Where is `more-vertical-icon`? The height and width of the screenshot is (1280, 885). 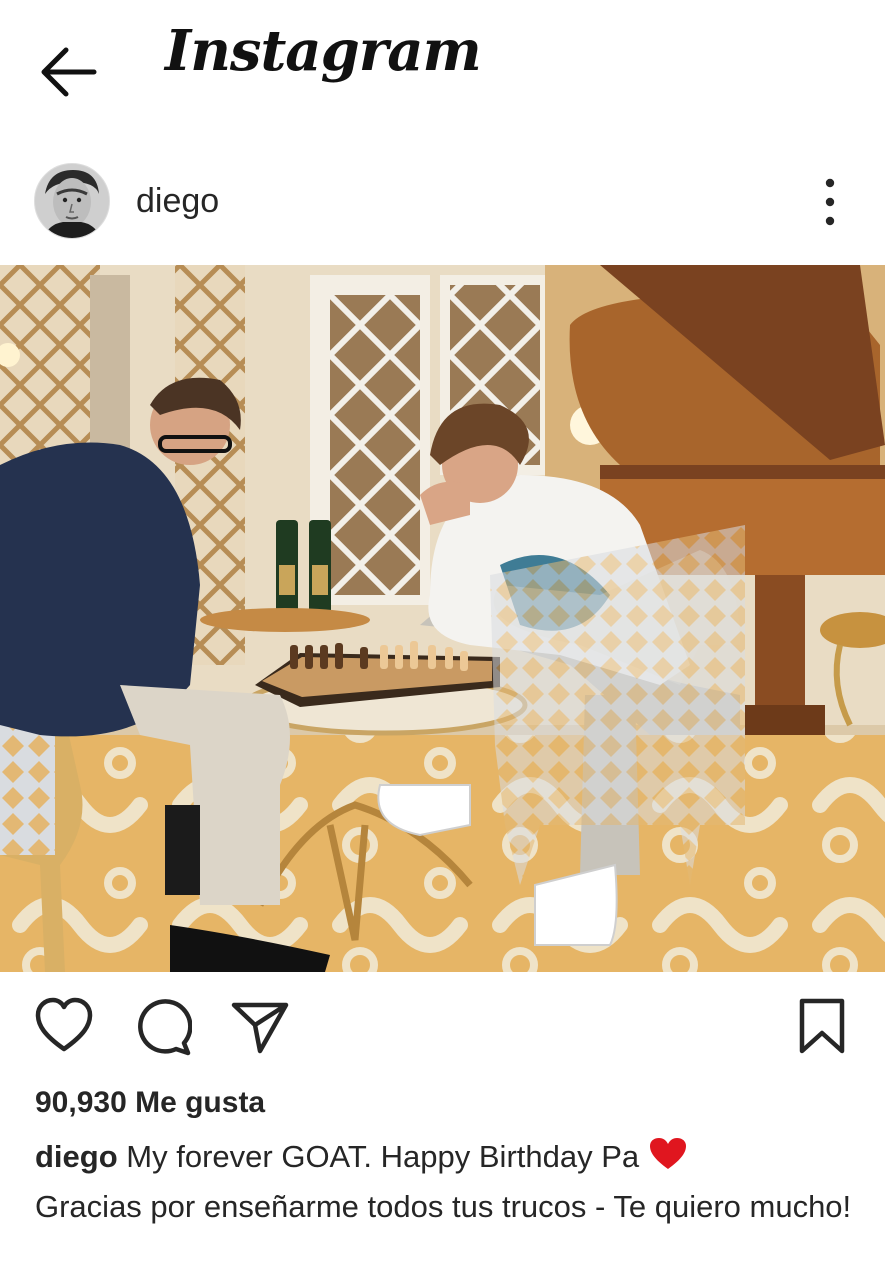
more-vertical-icon is located at coordinates (830, 202).